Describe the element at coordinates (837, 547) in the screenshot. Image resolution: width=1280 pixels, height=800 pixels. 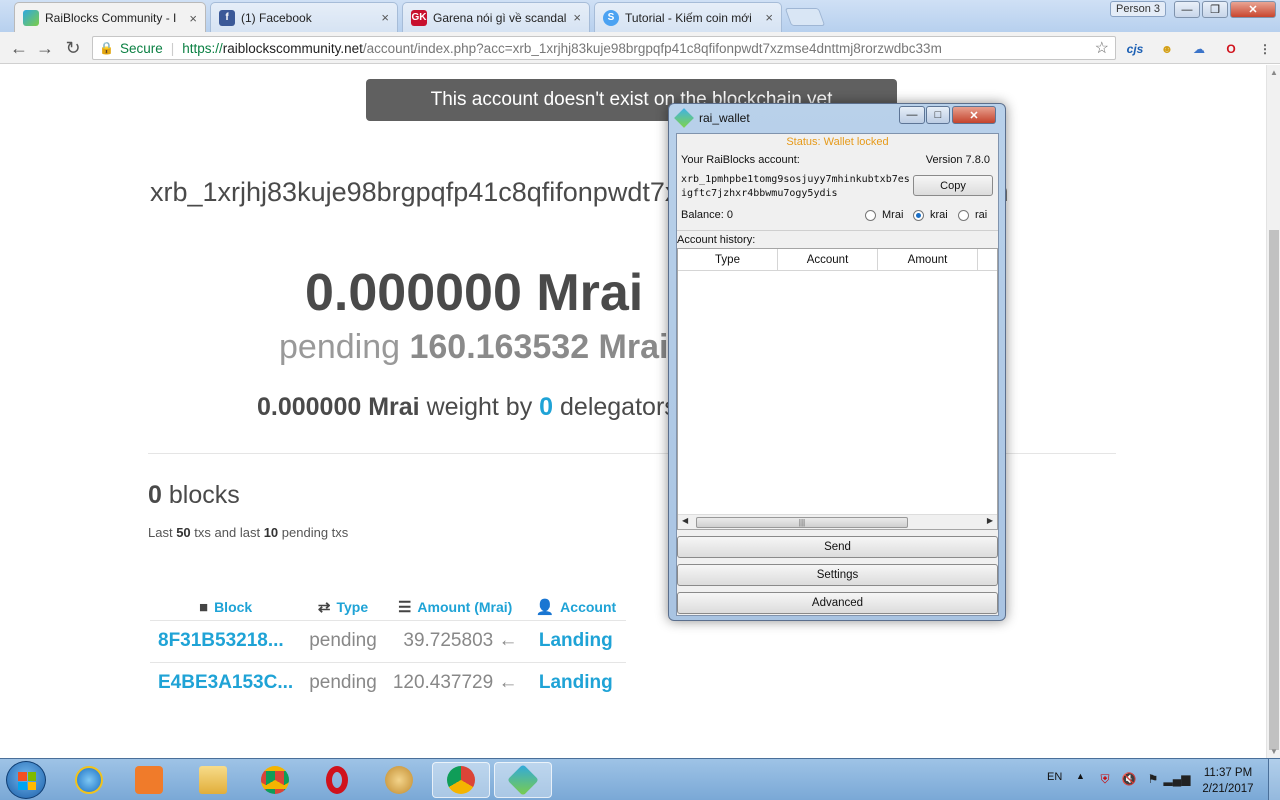
I see `send-button: Send` at that location.